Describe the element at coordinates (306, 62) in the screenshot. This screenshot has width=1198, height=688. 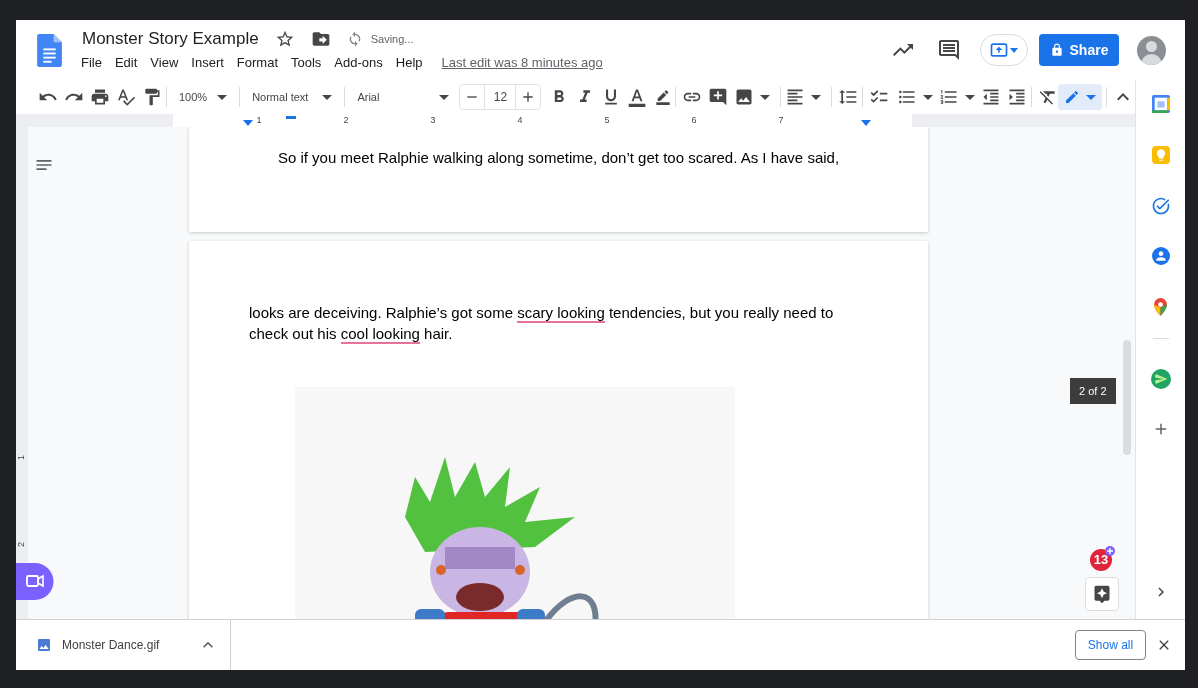
I see `menu-item: Tools` at that location.